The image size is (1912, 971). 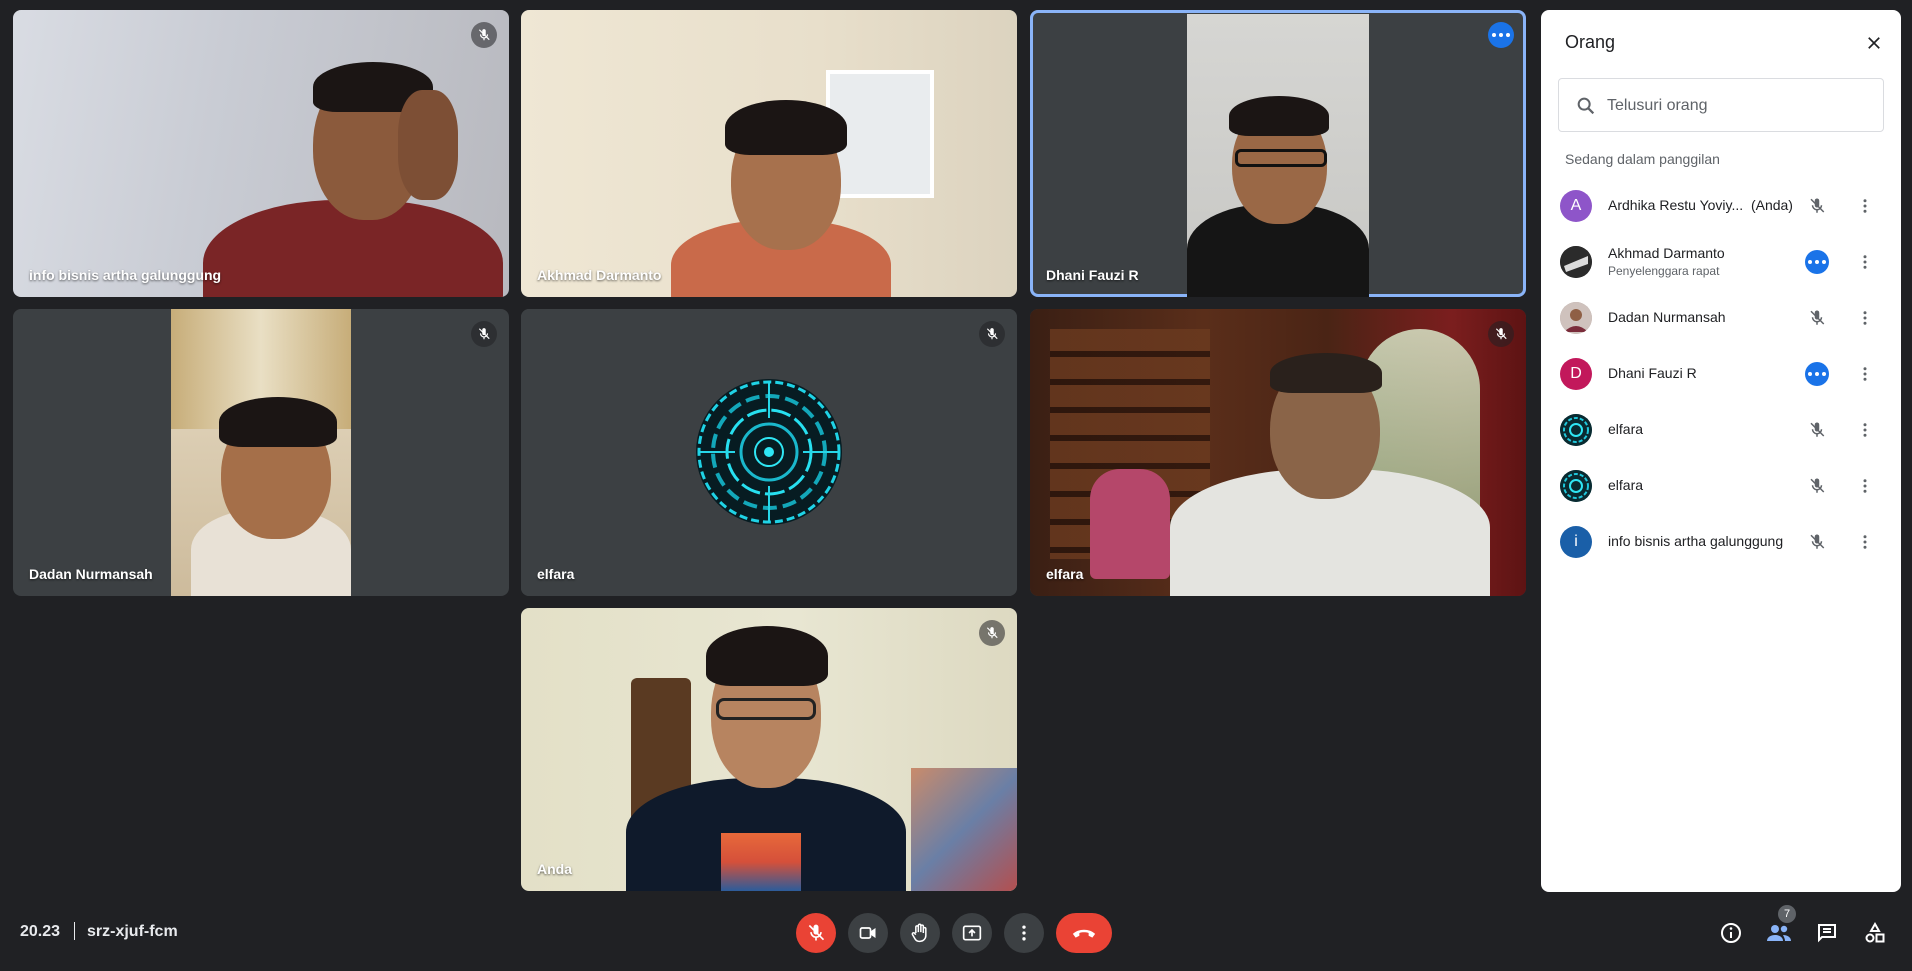 I want to click on present-screen-button, so click(x=972, y=933).